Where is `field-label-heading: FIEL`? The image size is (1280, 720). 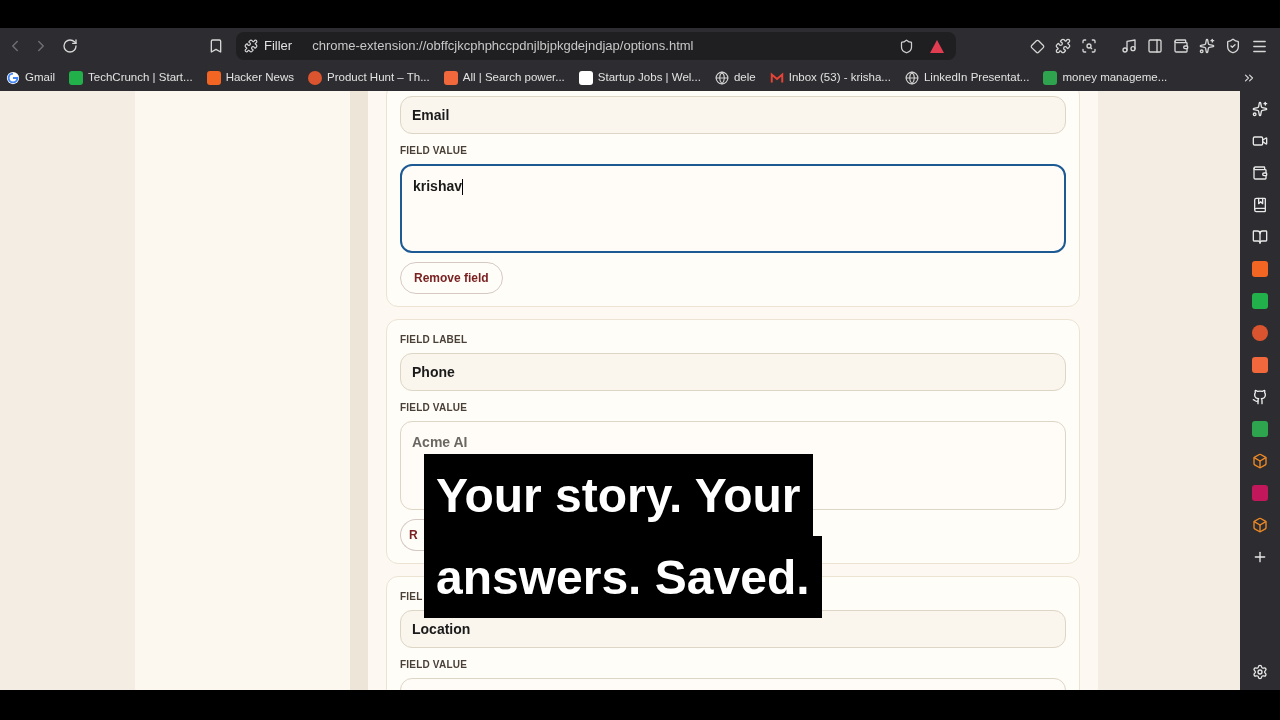
field-label-heading: FIEL is located at coordinates (411, 597).